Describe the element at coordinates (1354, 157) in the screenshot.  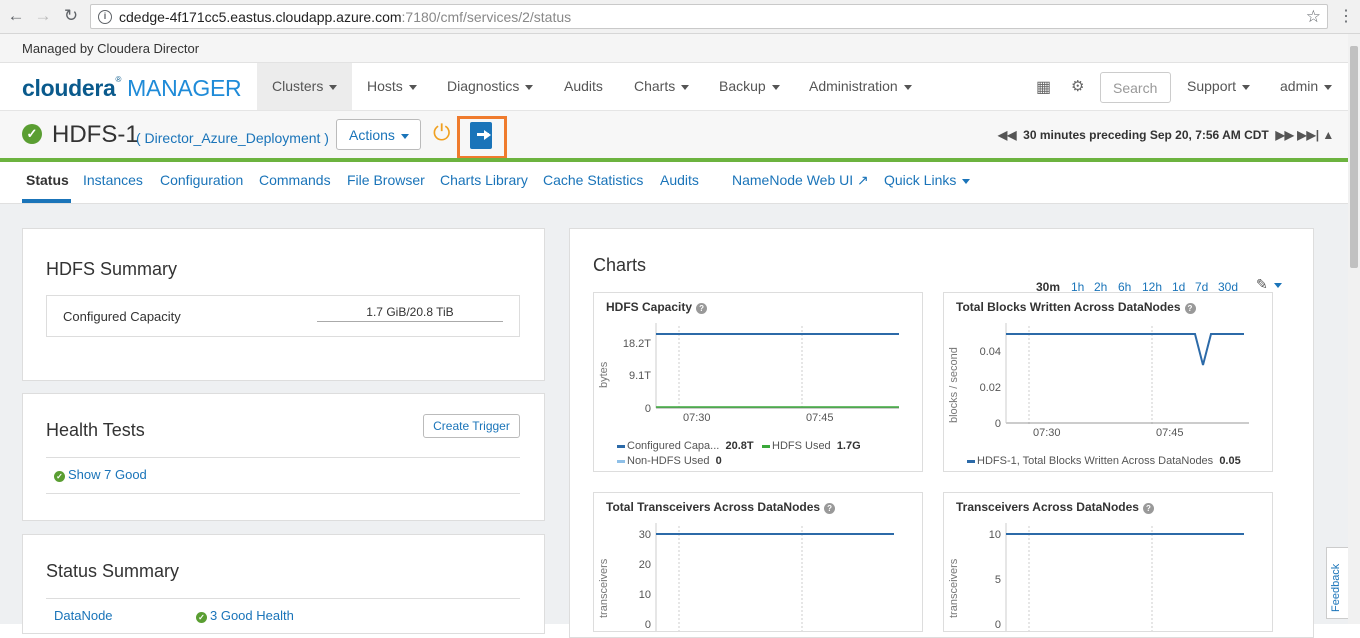
I see `scrollbar-thumb` at that location.